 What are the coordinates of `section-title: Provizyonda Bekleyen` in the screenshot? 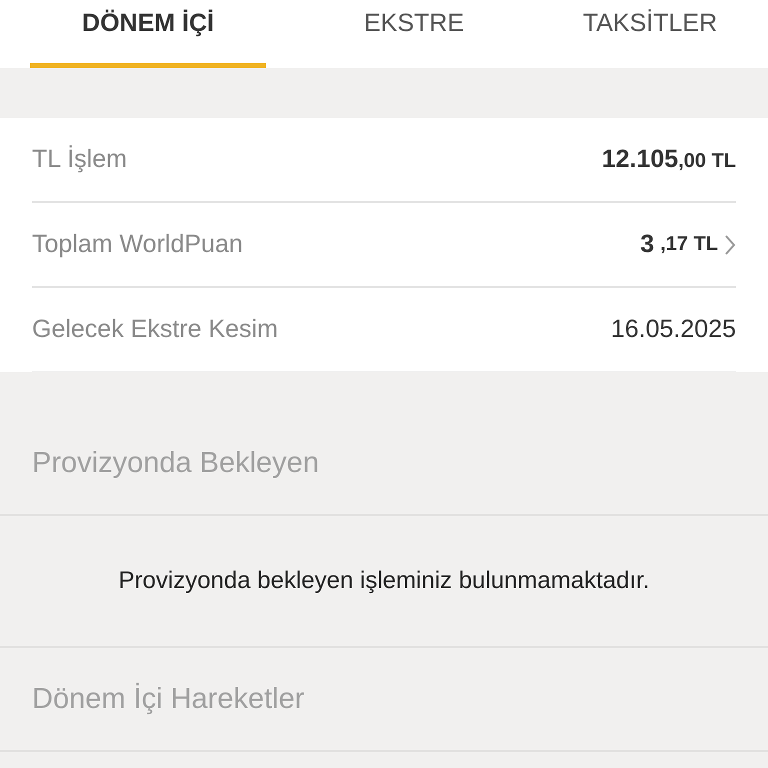 It's located at (175, 463).